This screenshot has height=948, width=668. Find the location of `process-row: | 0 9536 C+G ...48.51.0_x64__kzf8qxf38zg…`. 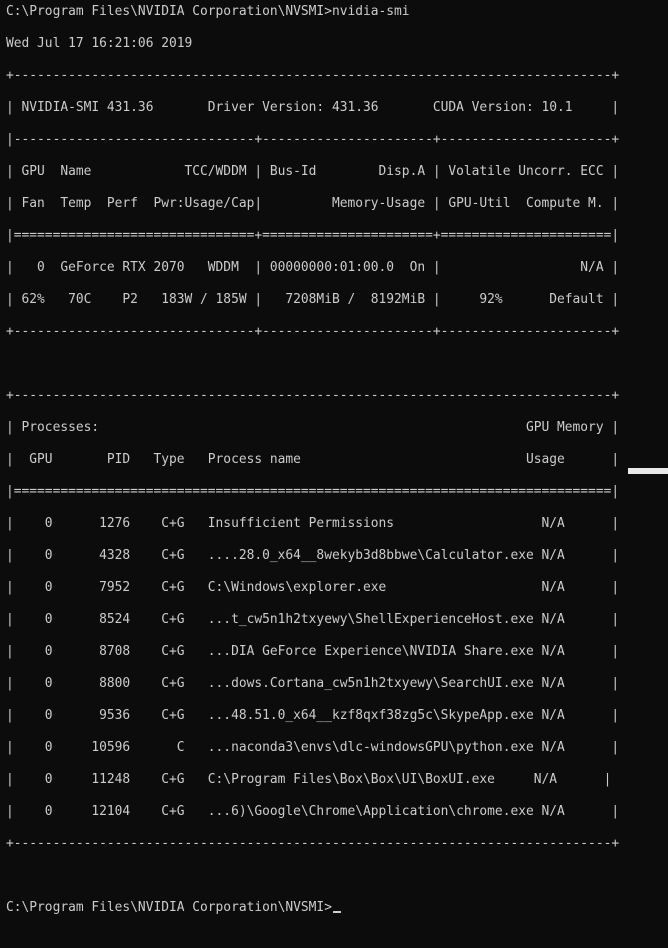

process-row: | 0 9536 C+G ...48.51.0_x64__kzf8qxf38zg… is located at coordinates (313, 715).